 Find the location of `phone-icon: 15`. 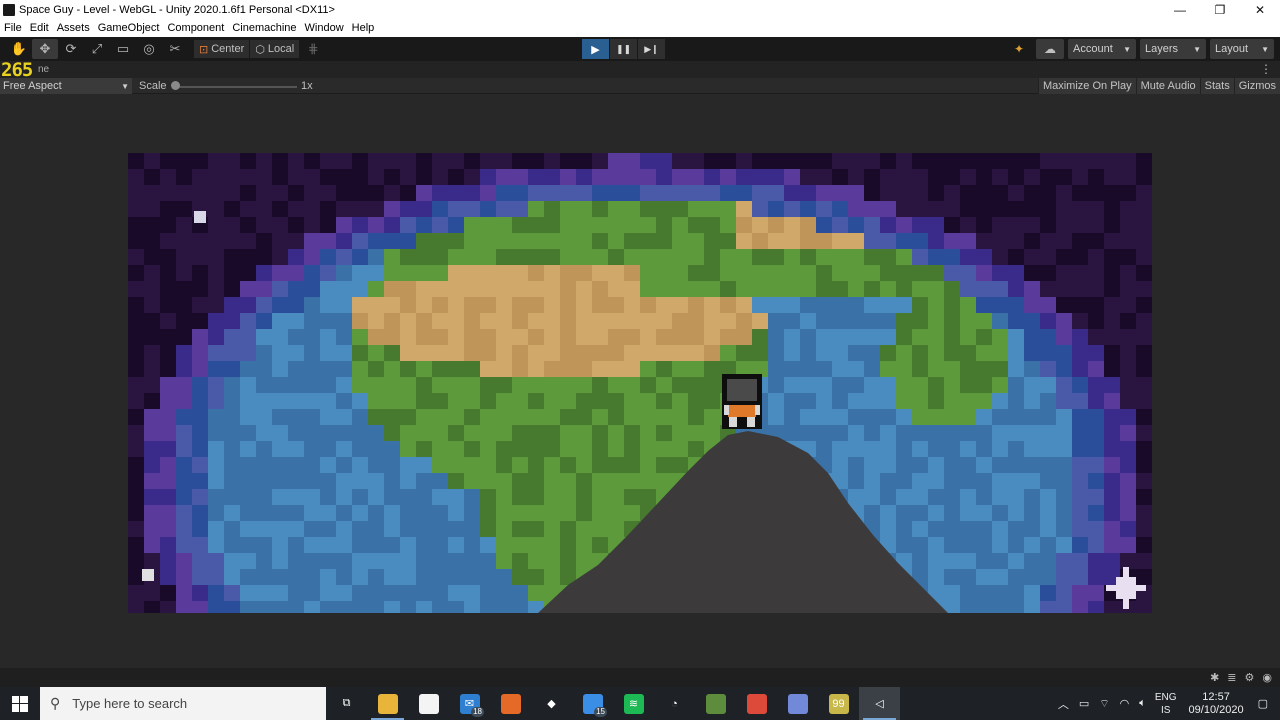

phone-icon: 15 is located at coordinates (592, 703).